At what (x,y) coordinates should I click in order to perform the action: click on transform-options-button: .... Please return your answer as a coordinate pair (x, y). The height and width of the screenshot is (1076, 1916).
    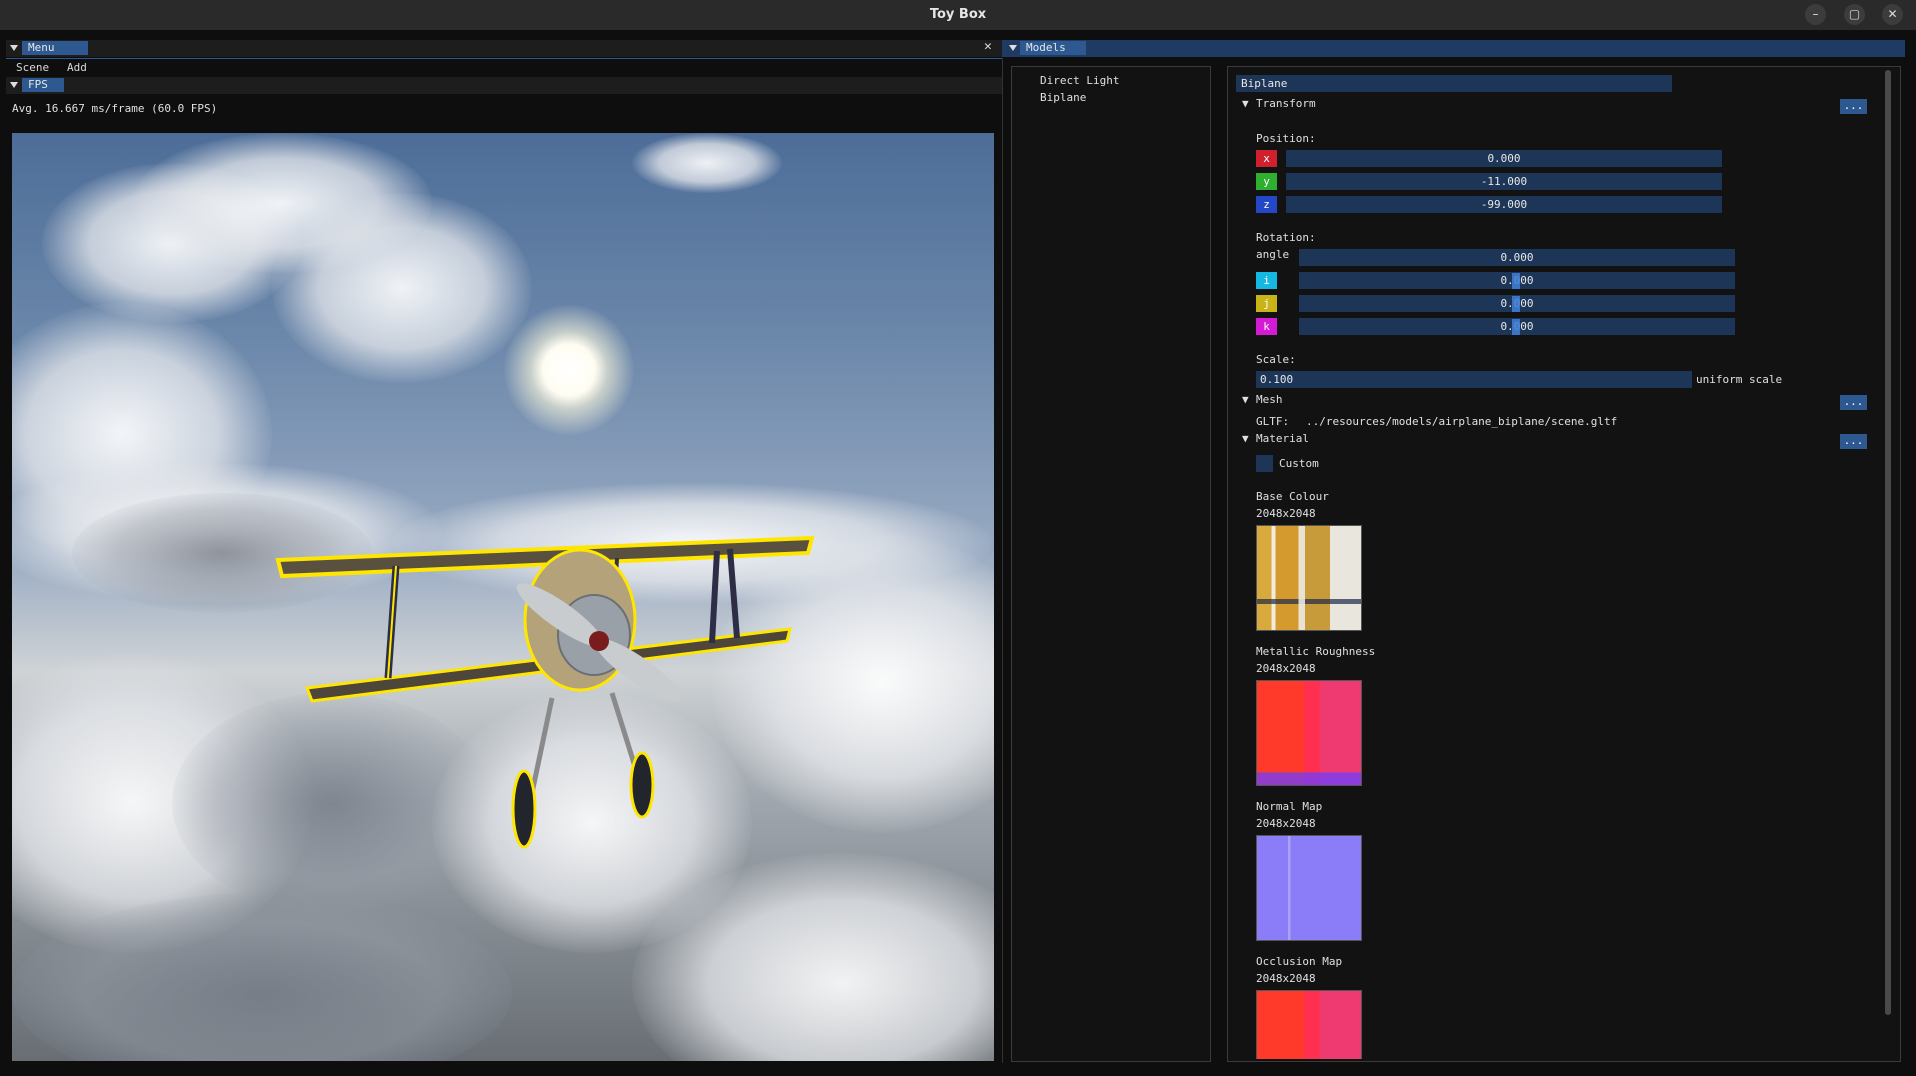
    Looking at the image, I should click on (1853, 106).